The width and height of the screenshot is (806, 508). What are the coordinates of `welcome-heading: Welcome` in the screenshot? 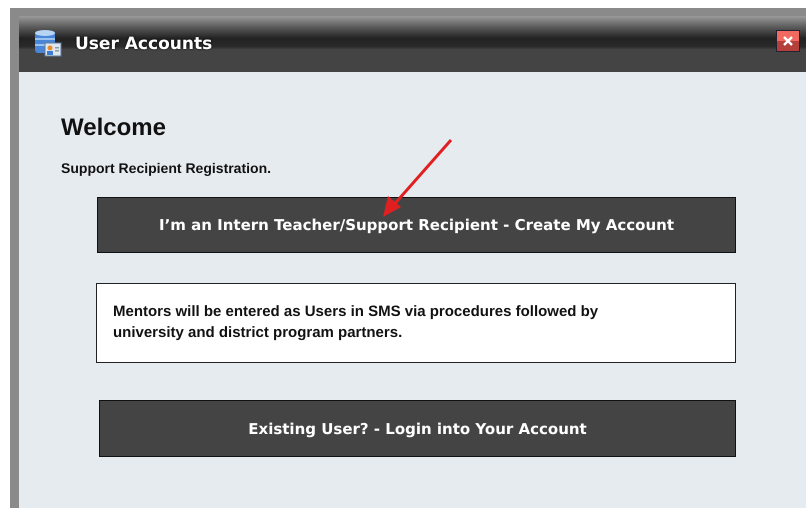 It's located at (114, 128).